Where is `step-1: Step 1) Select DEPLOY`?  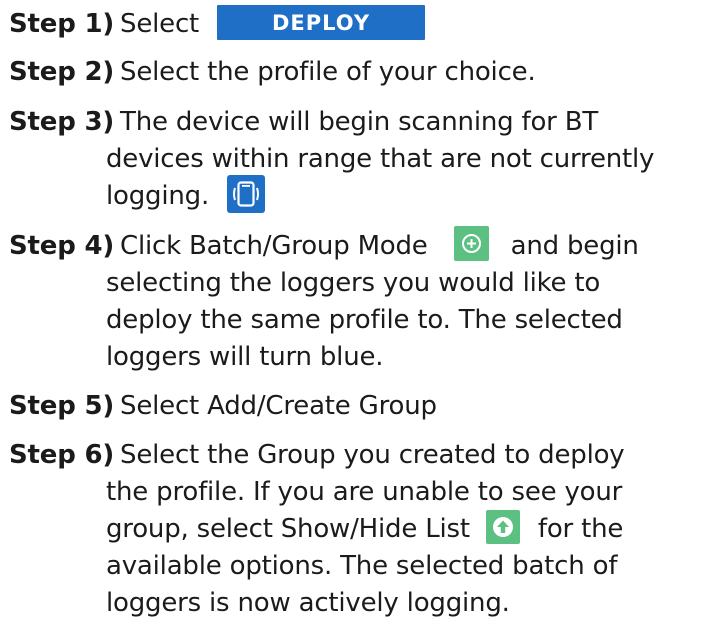 step-1: Step 1) Select DEPLOY is located at coordinates (354, 24).